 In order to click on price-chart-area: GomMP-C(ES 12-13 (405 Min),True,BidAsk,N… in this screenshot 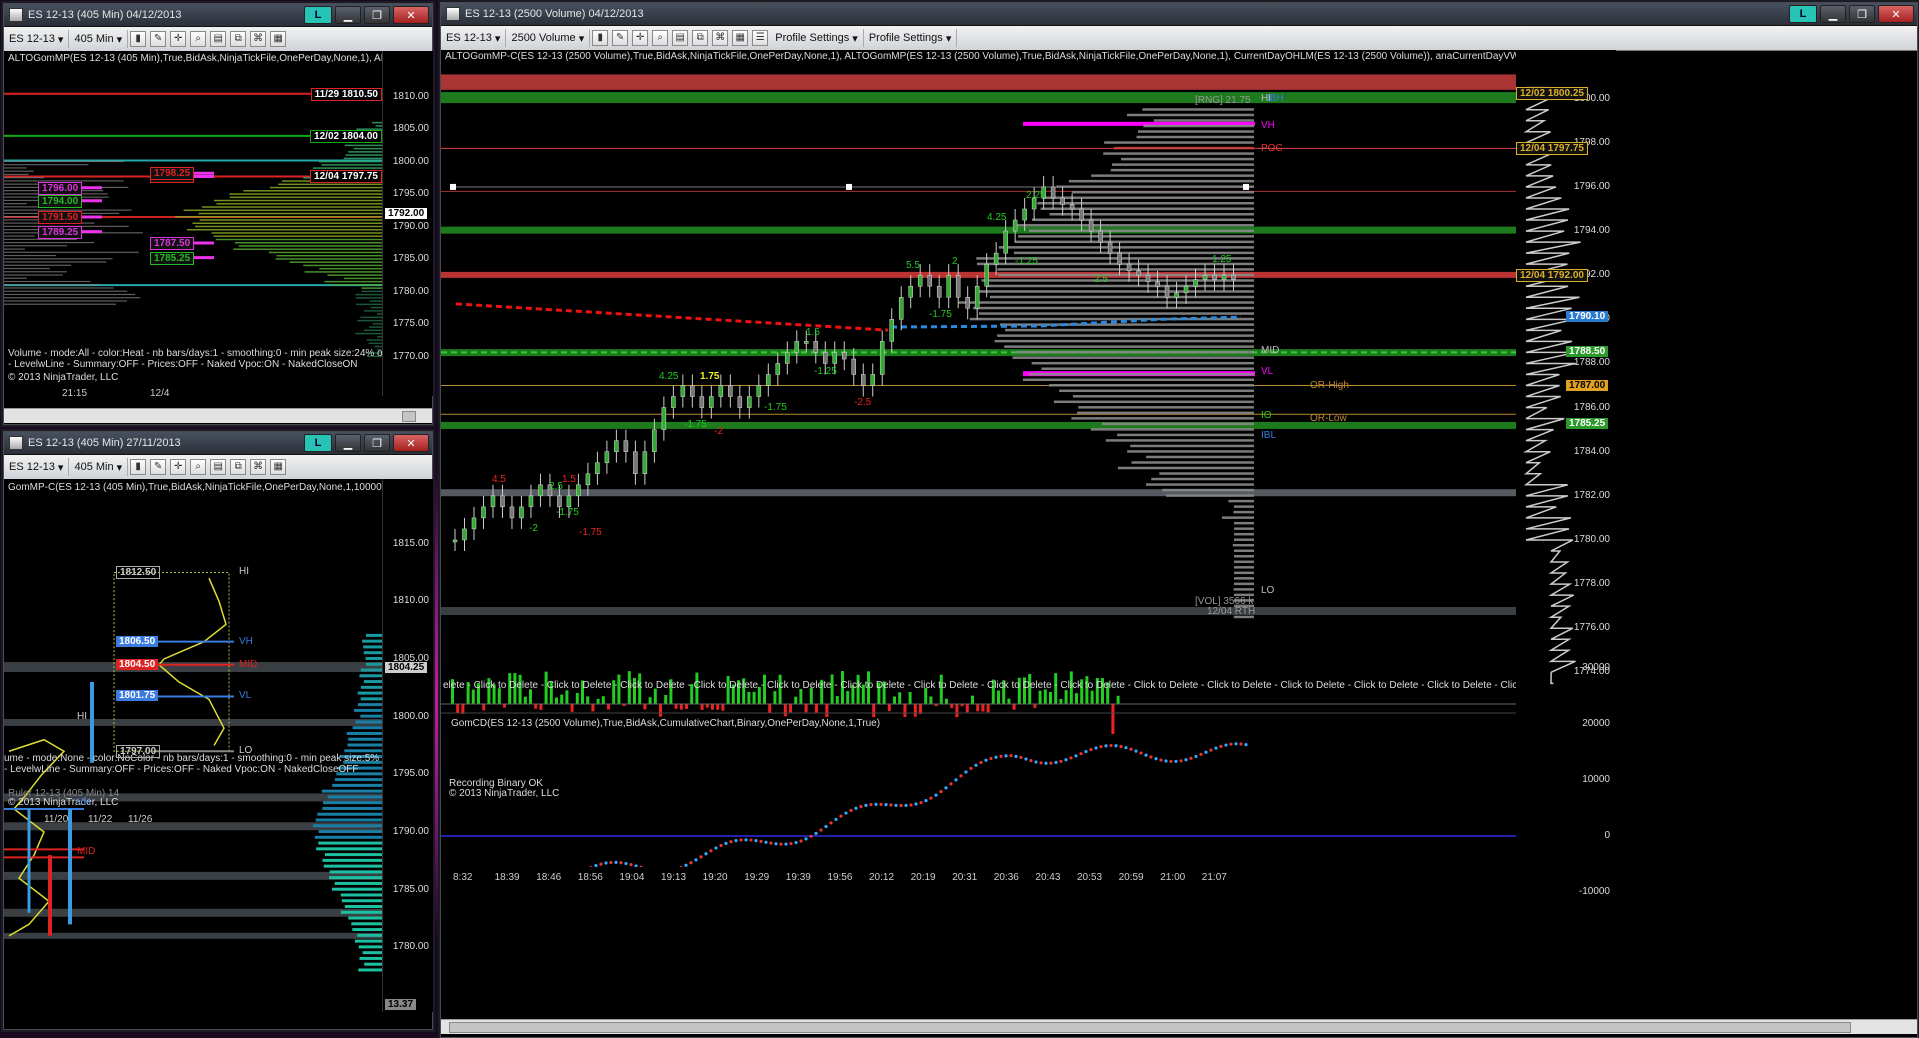, I will do `click(193, 745)`.